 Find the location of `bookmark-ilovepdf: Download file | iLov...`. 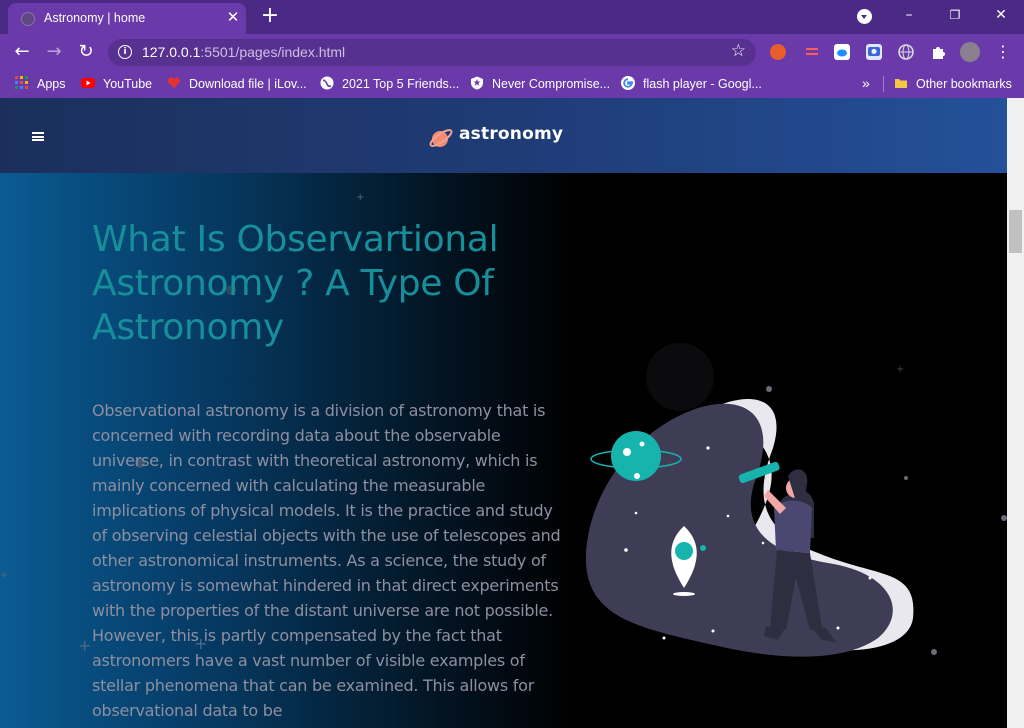

bookmark-ilovepdf: Download file | iLov... is located at coordinates (237, 84).